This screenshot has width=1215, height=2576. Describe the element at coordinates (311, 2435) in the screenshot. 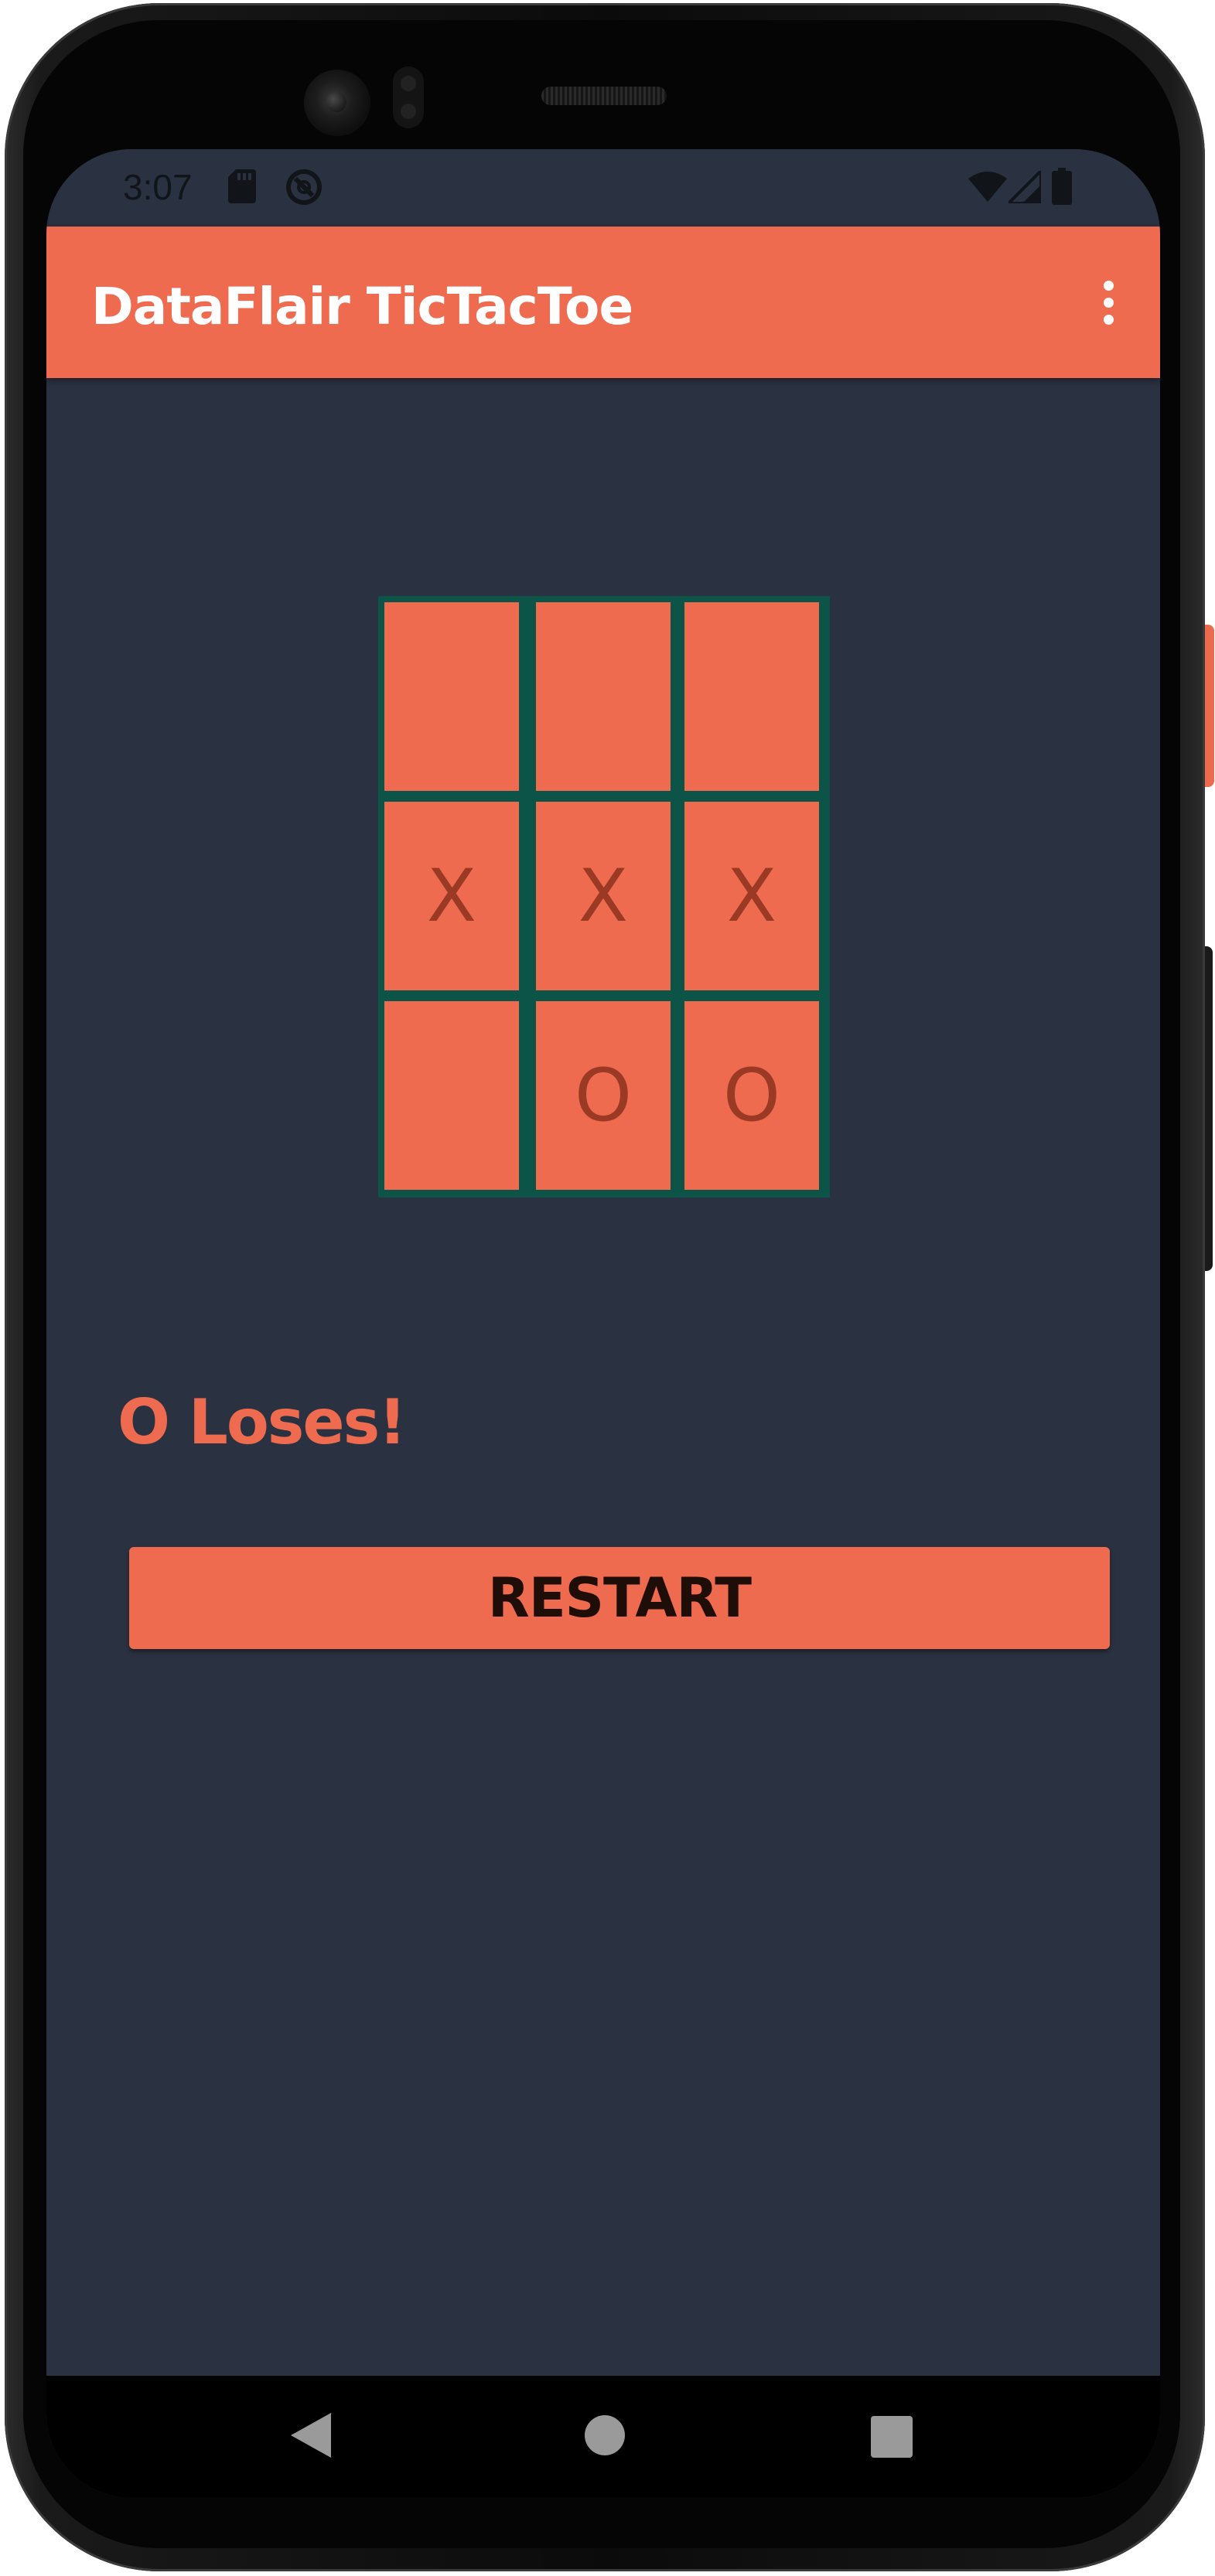

I see `back-icon` at that location.